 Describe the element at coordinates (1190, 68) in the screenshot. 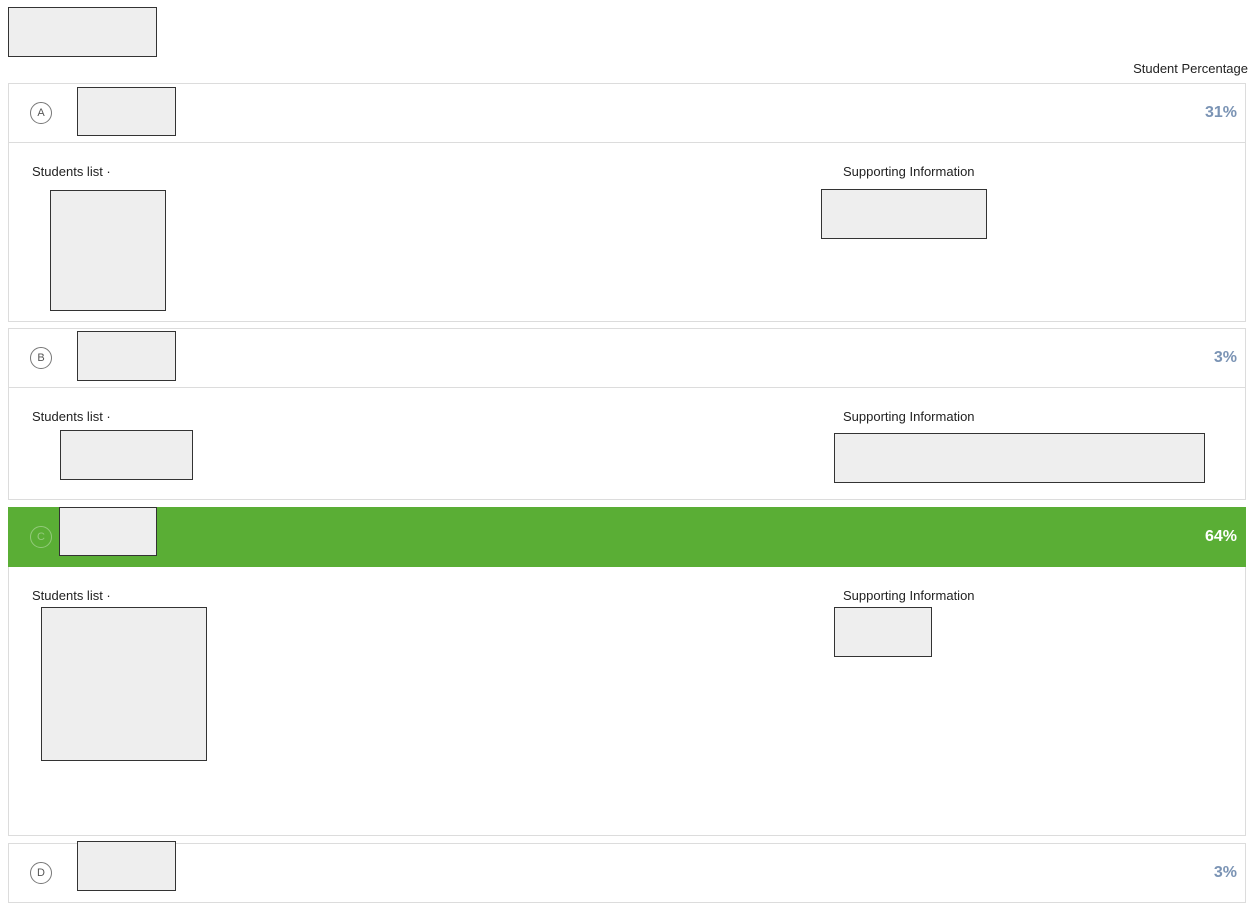

I see `student-percentage-header: Student Percentage` at that location.